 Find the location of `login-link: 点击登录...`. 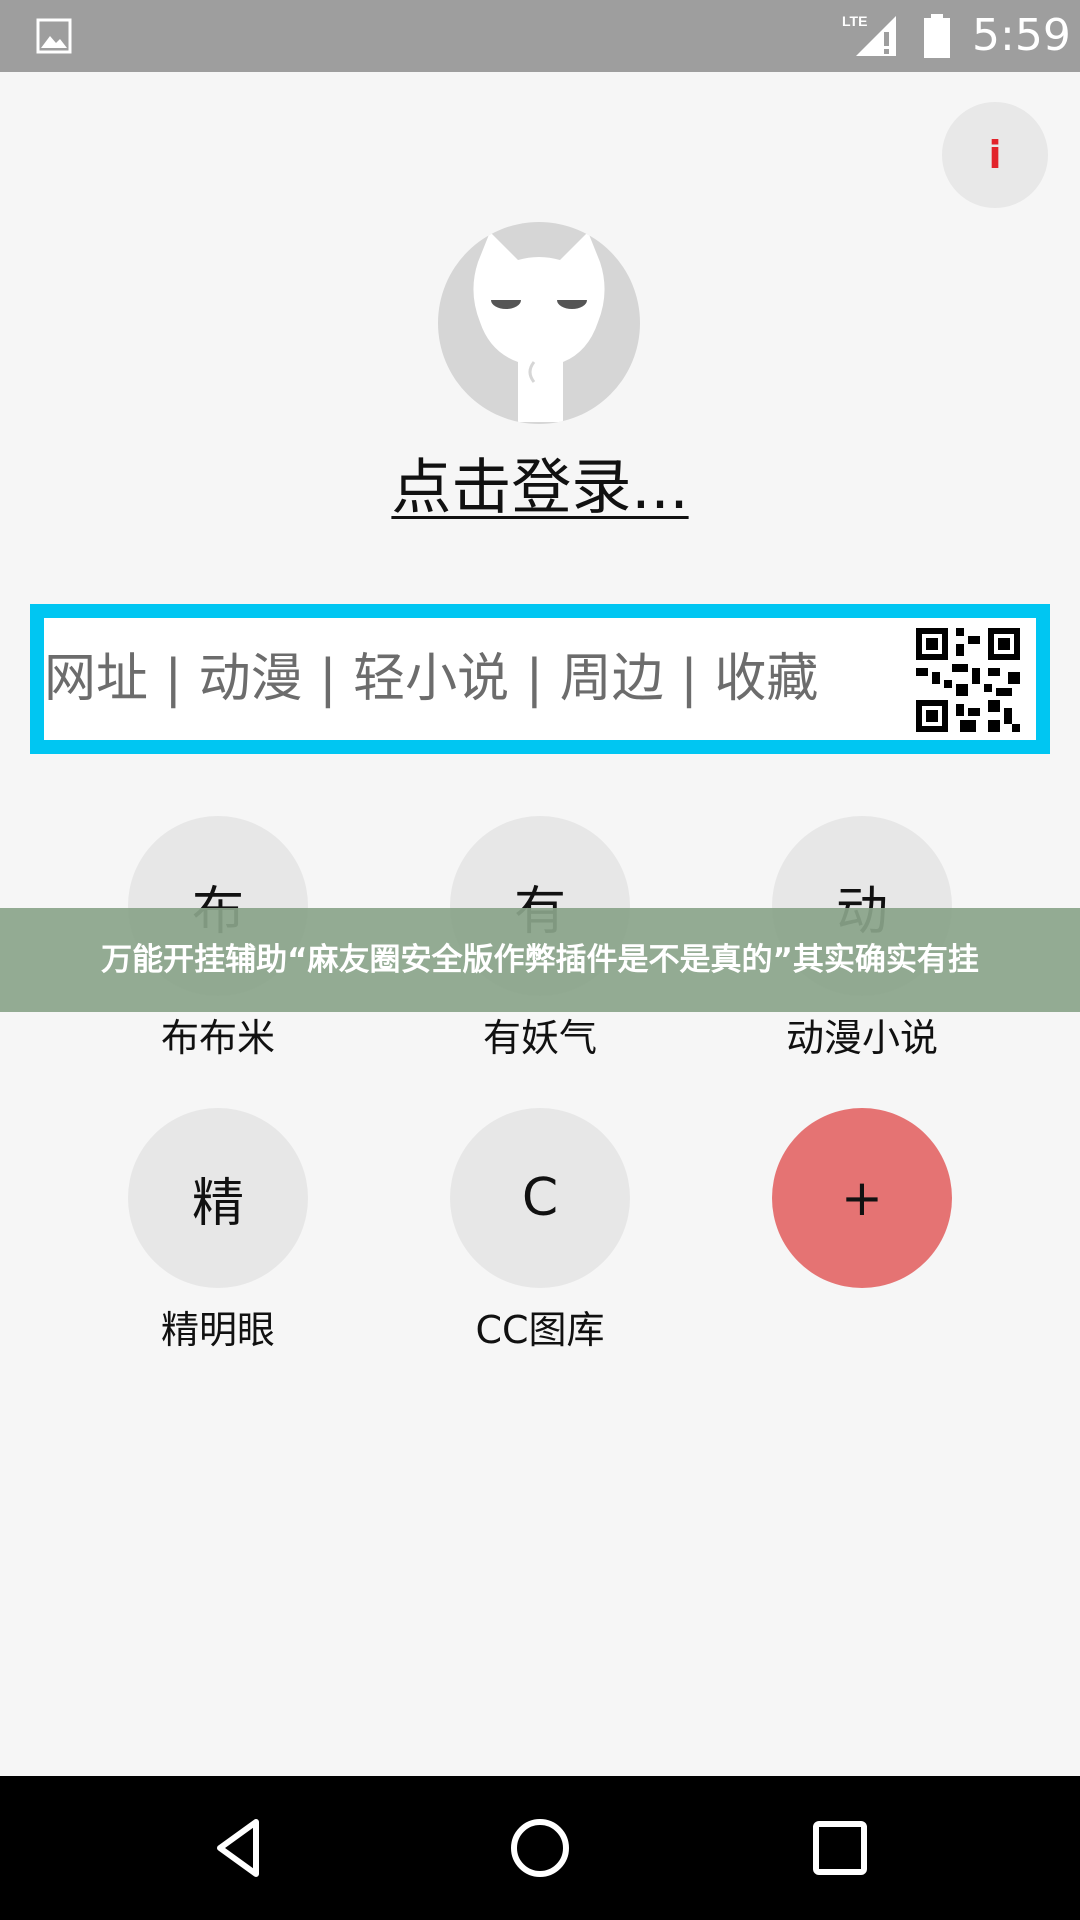

login-link: 点击登录... is located at coordinates (540, 488).